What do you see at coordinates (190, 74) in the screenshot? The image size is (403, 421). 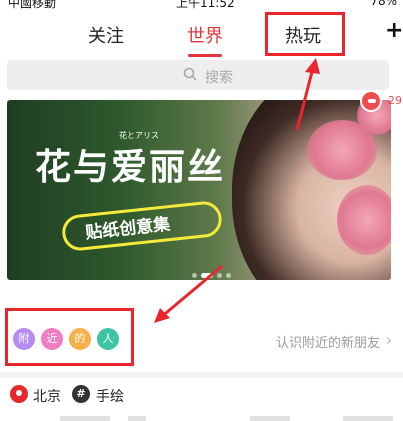 I see `search-icon` at bounding box center [190, 74].